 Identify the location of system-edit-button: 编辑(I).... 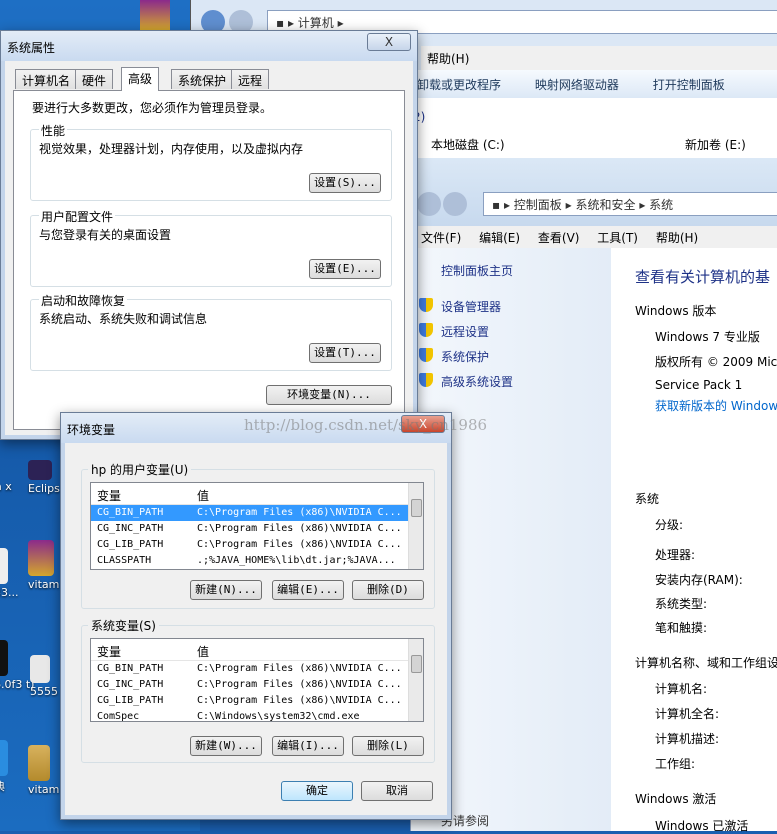
(308, 746).